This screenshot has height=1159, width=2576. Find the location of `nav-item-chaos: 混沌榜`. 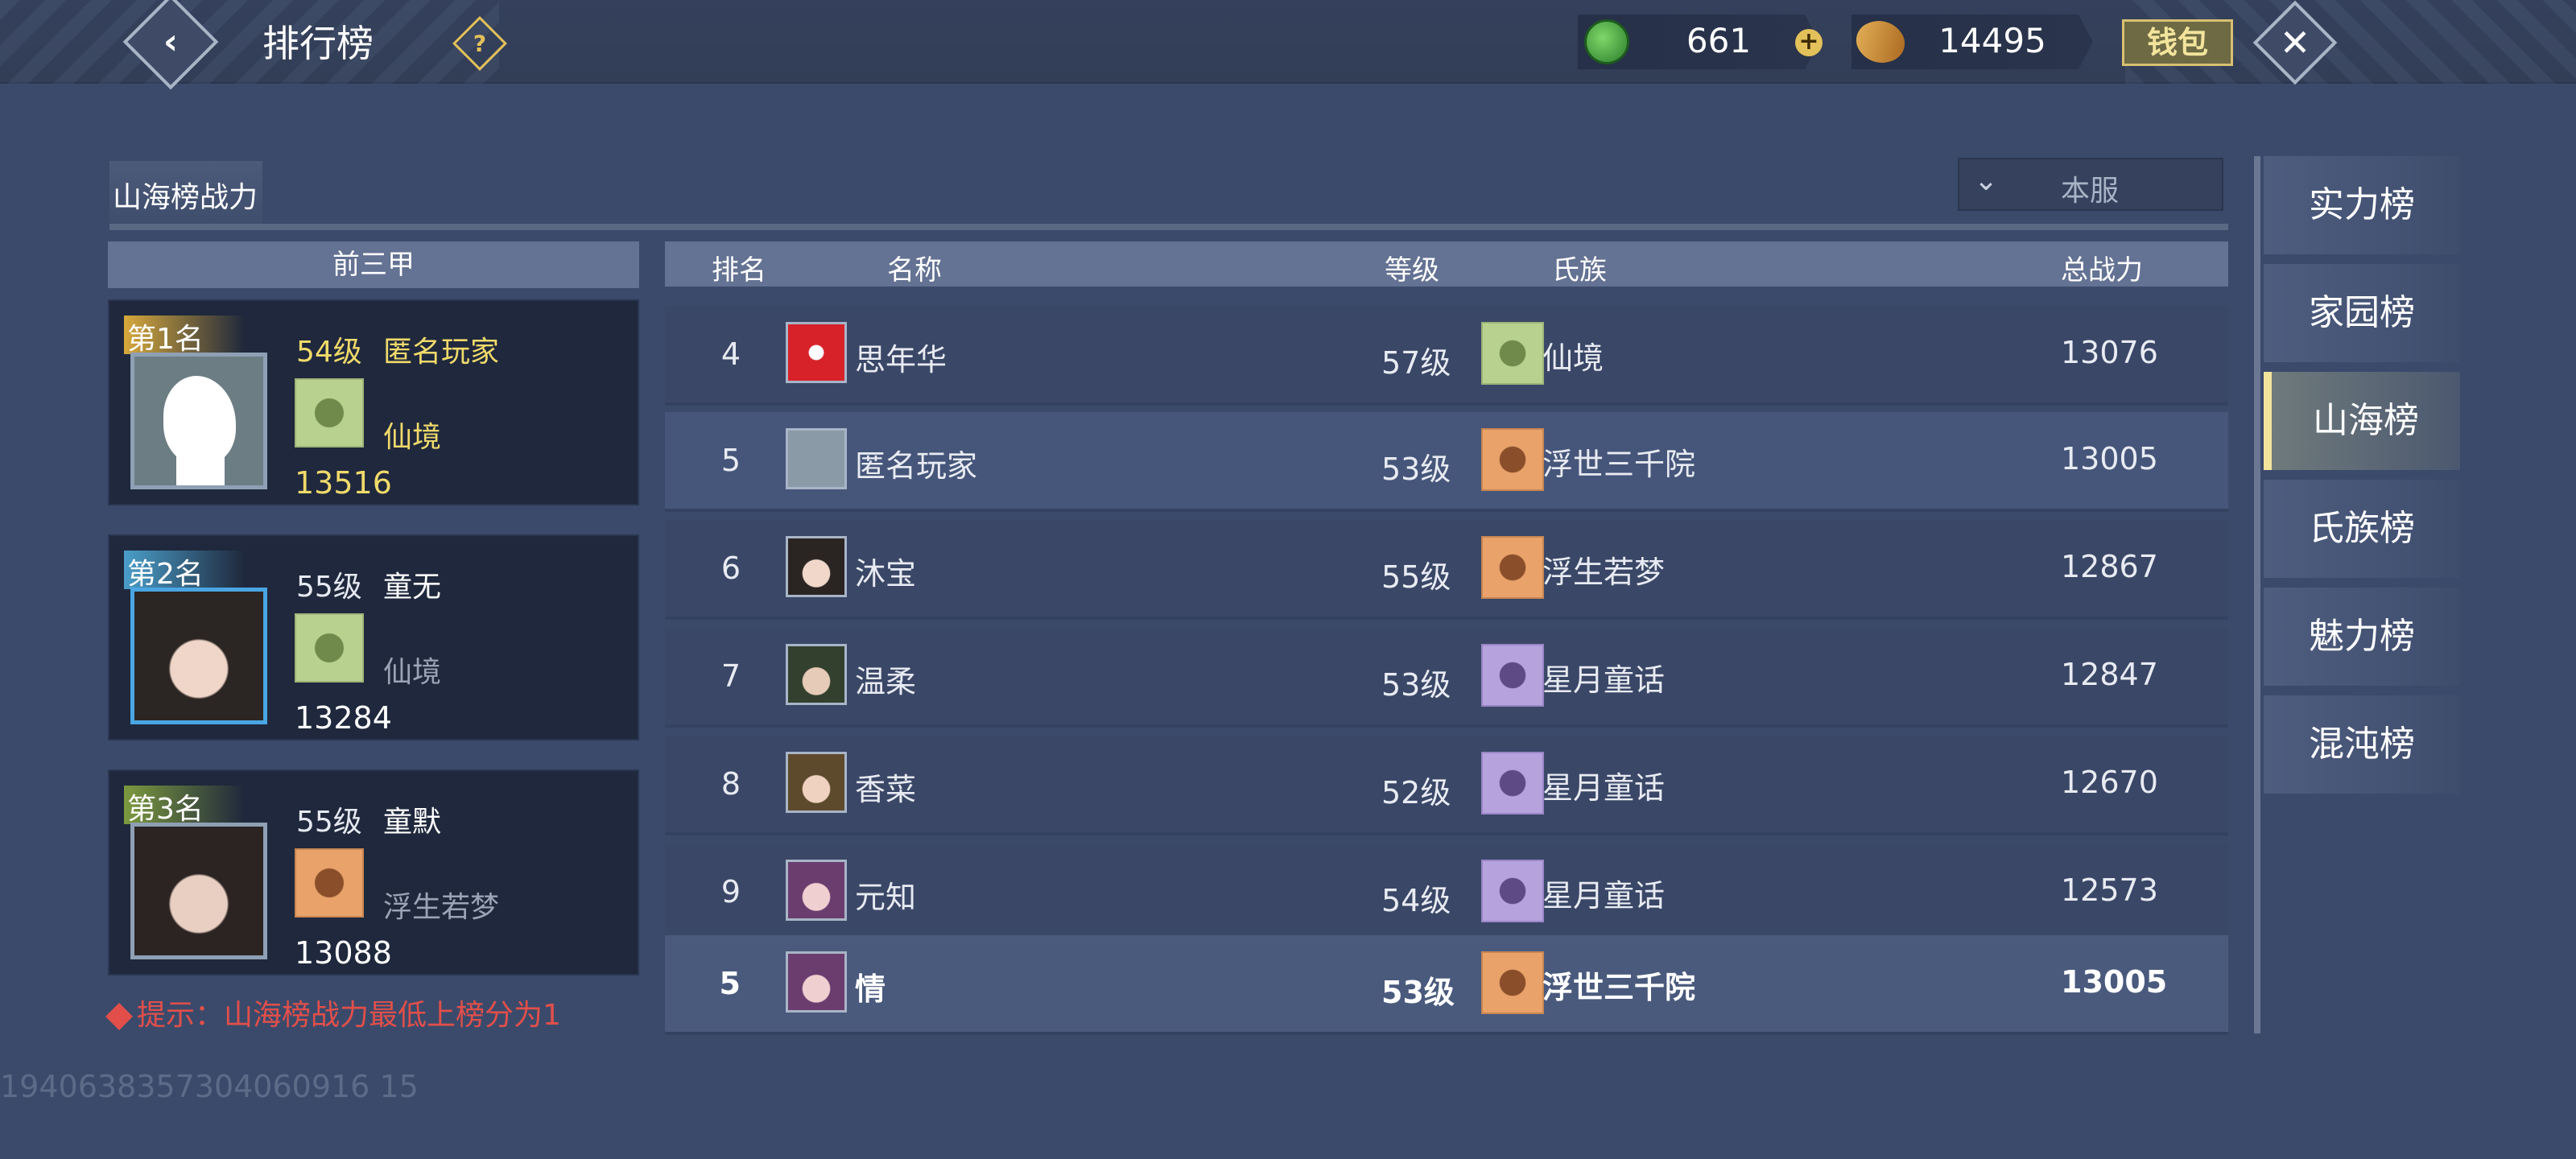

nav-item-chaos: 混沌榜 is located at coordinates (2362, 744).